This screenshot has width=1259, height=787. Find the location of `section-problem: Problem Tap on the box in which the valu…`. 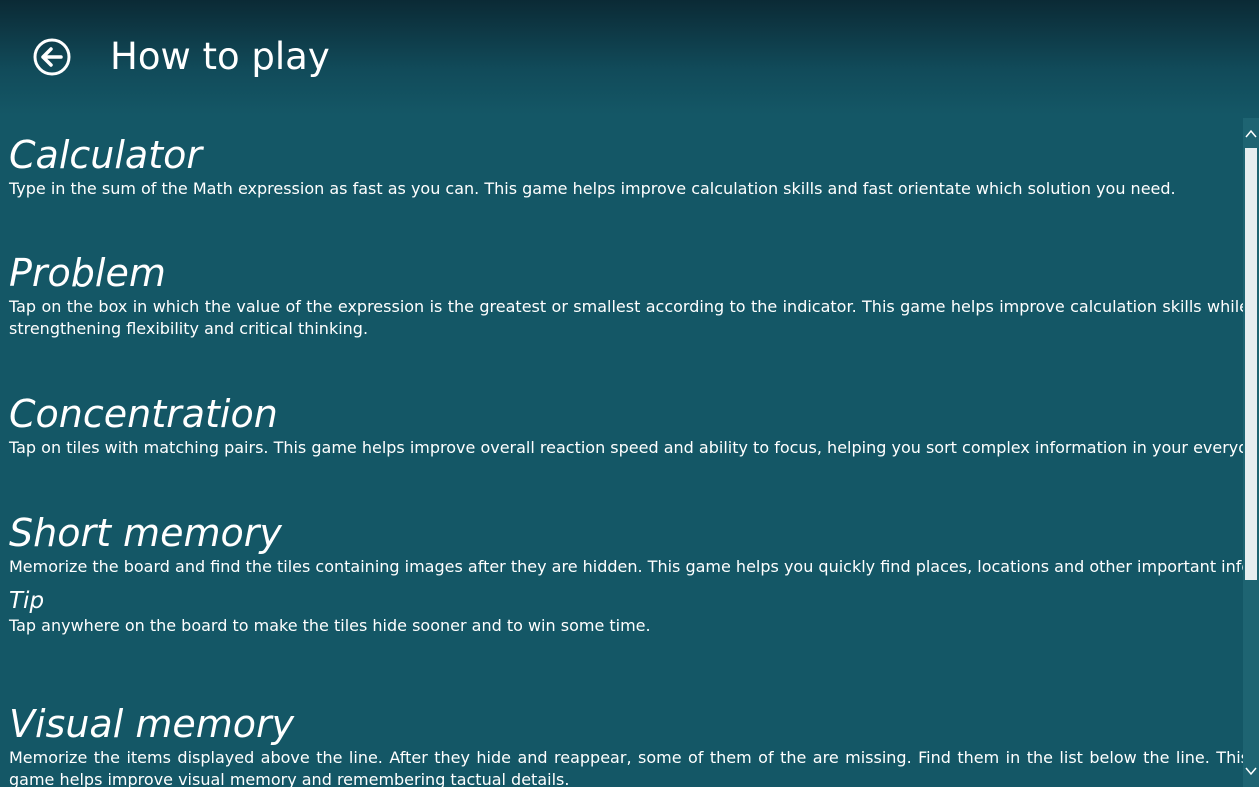

section-problem: Problem Tap on the box in which the valu… is located at coordinates (626, 295).